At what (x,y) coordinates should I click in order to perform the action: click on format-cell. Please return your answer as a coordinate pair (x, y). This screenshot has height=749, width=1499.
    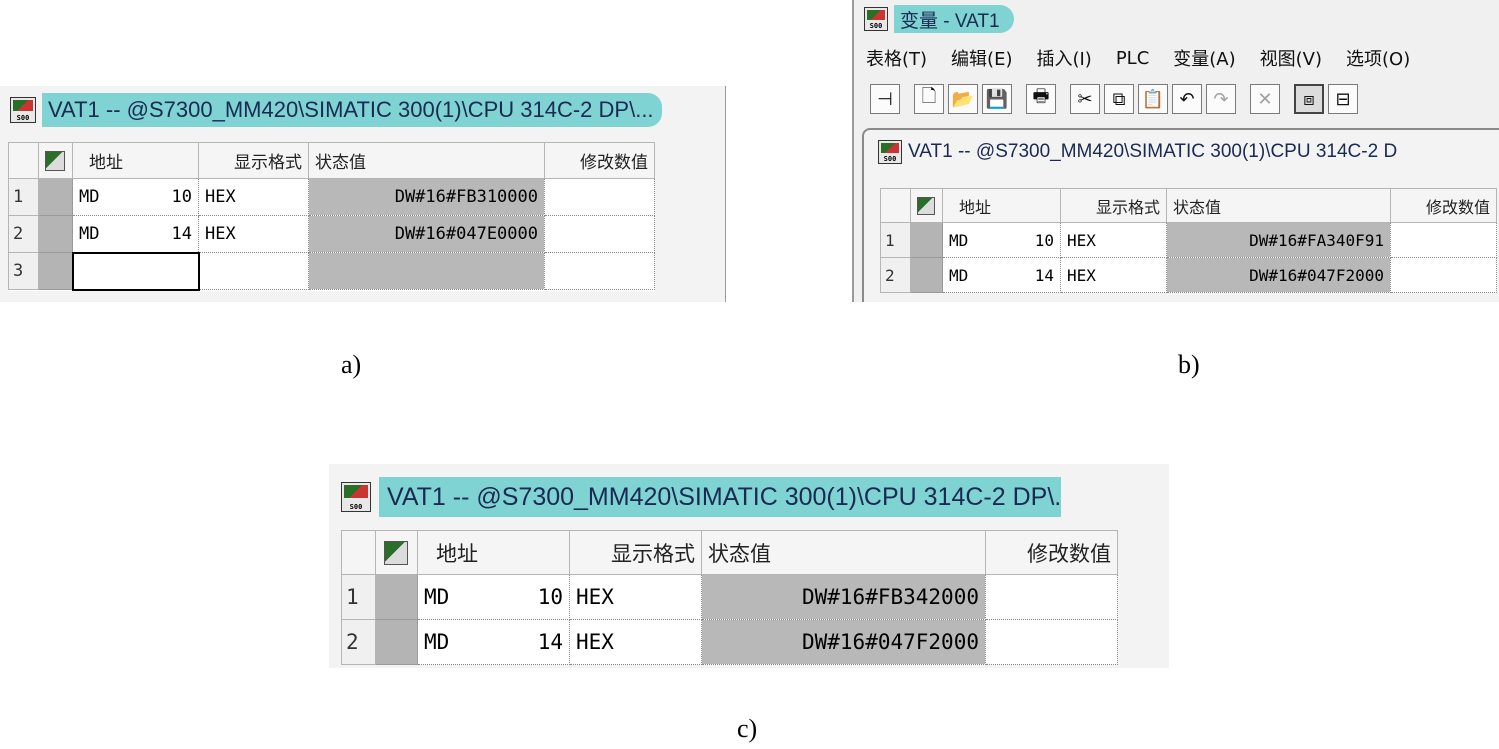
    Looking at the image, I should click on (253, 271).